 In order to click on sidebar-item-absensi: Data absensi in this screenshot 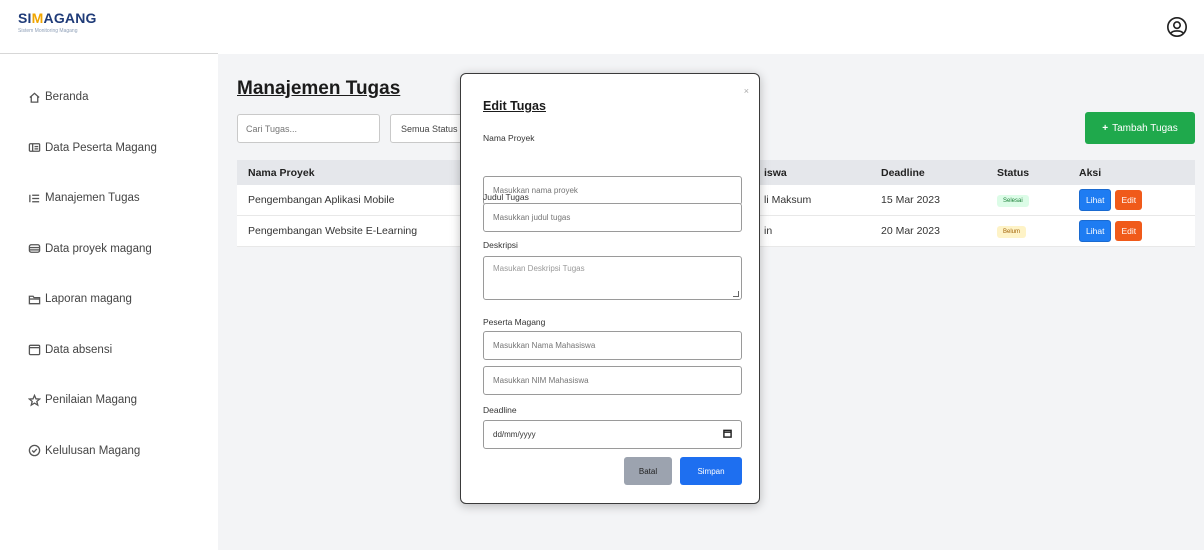, I will do `click(109, 350)`.